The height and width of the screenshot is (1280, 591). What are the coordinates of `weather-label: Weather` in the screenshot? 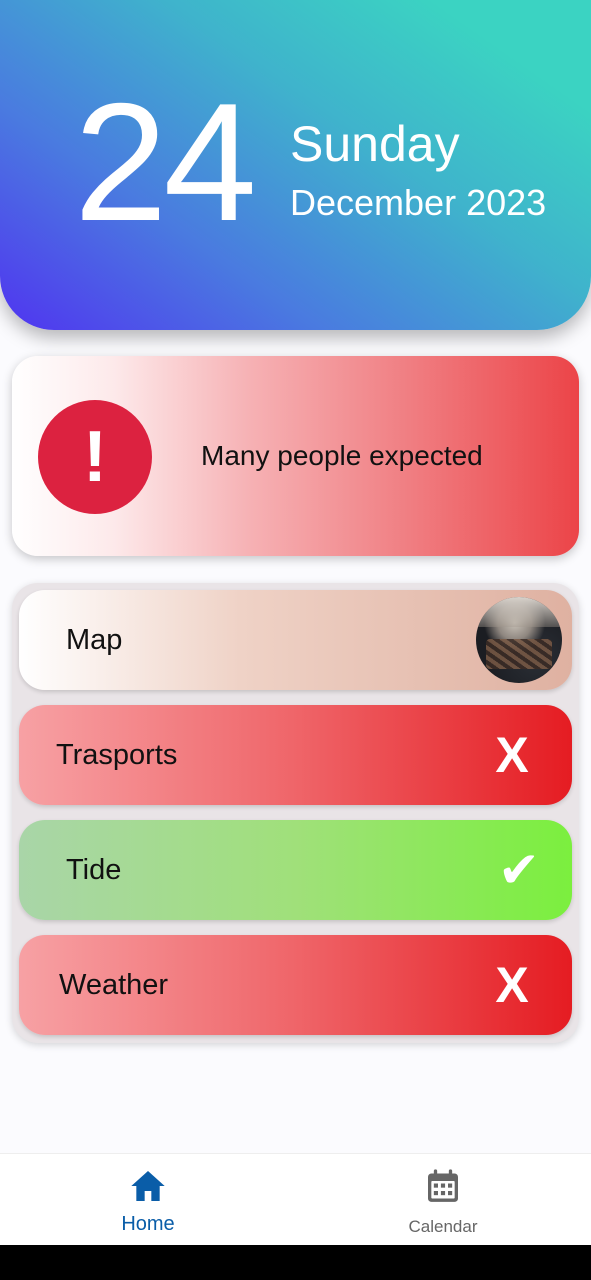 It's located at (114, 985).